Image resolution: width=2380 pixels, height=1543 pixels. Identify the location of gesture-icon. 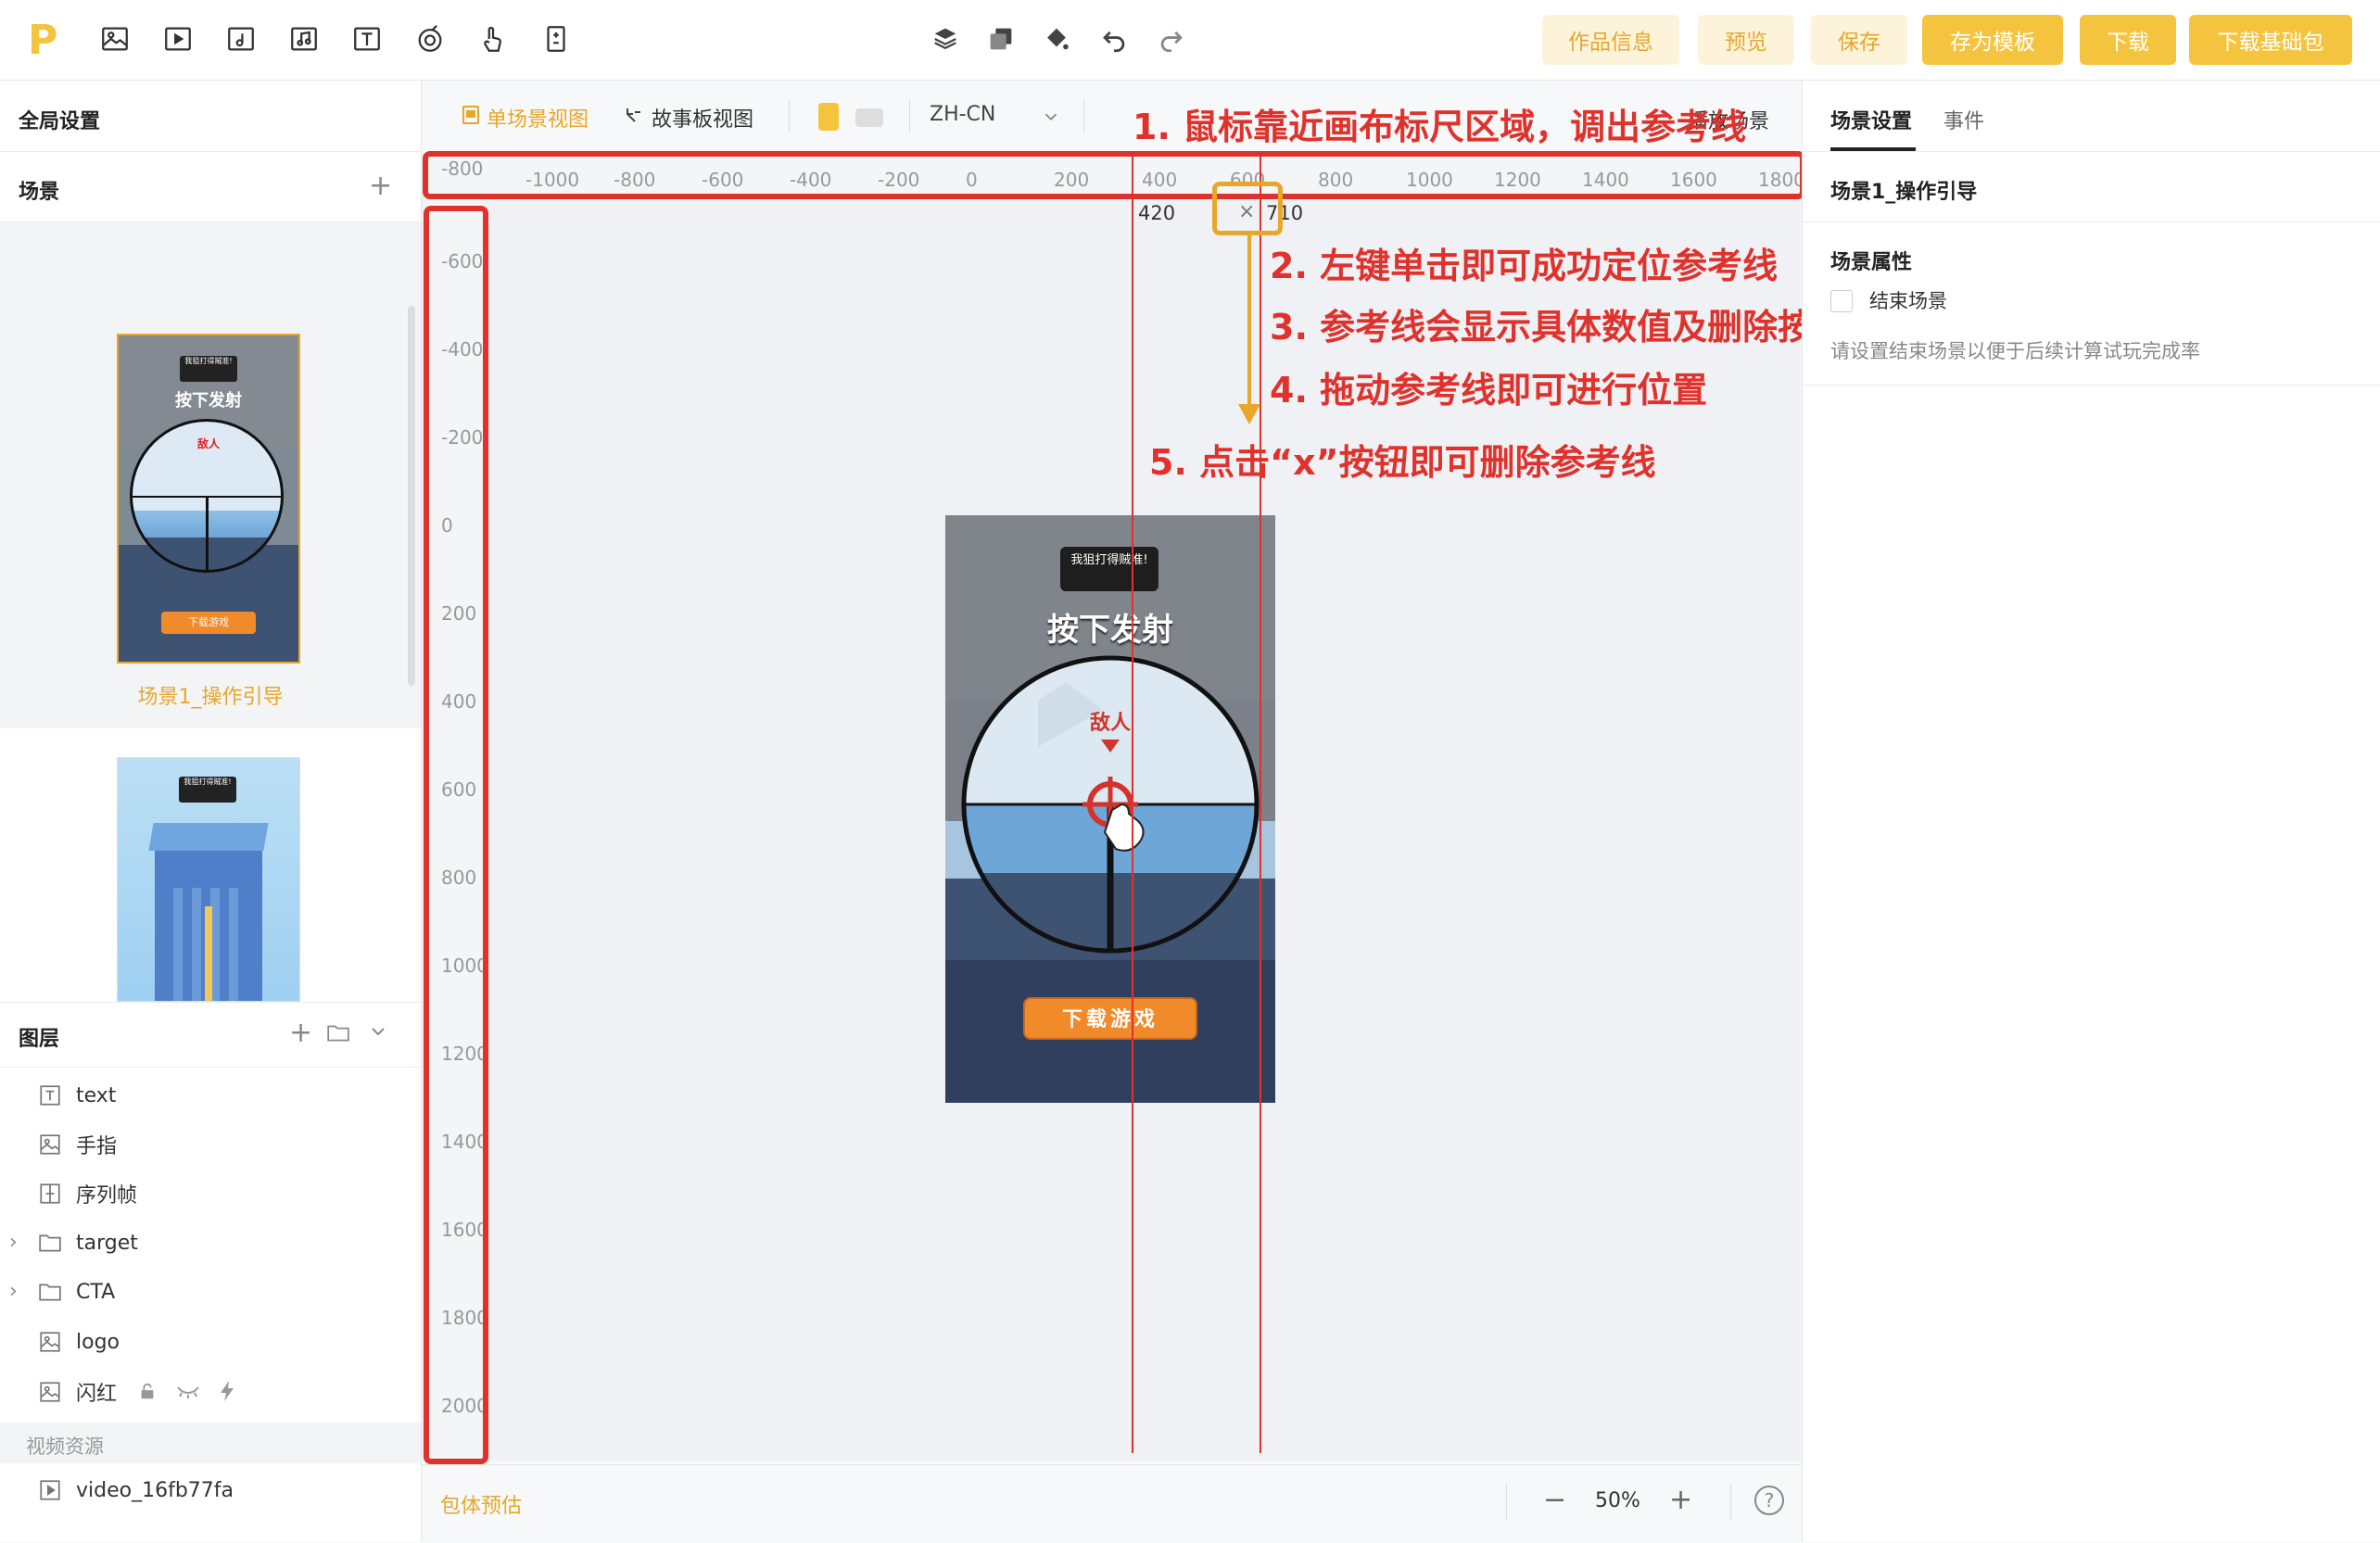
(494, 38).